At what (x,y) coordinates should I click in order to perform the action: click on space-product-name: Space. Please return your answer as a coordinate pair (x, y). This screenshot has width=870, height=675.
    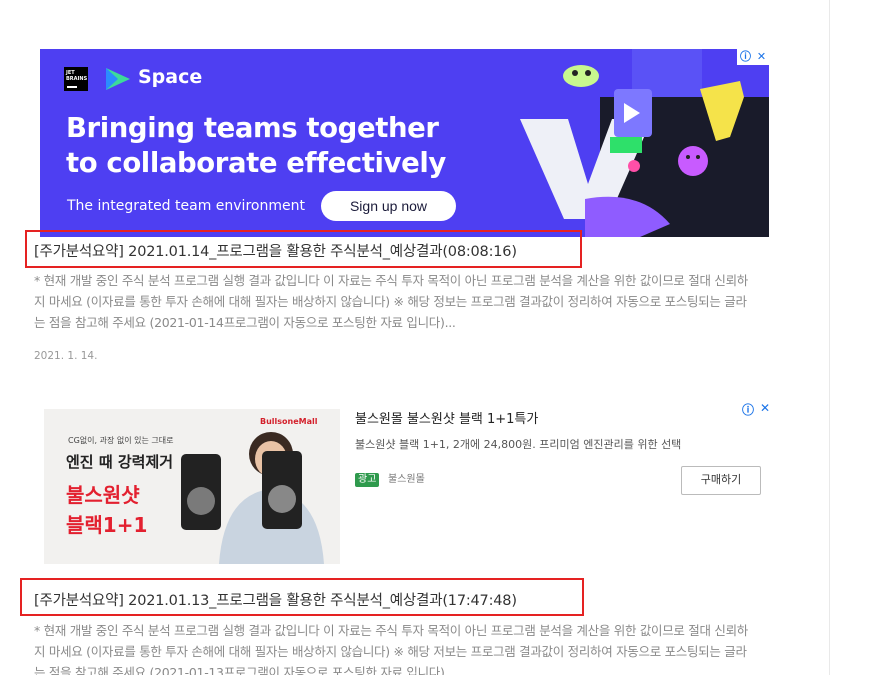
    Looking at the image, I should click on (170, 77).